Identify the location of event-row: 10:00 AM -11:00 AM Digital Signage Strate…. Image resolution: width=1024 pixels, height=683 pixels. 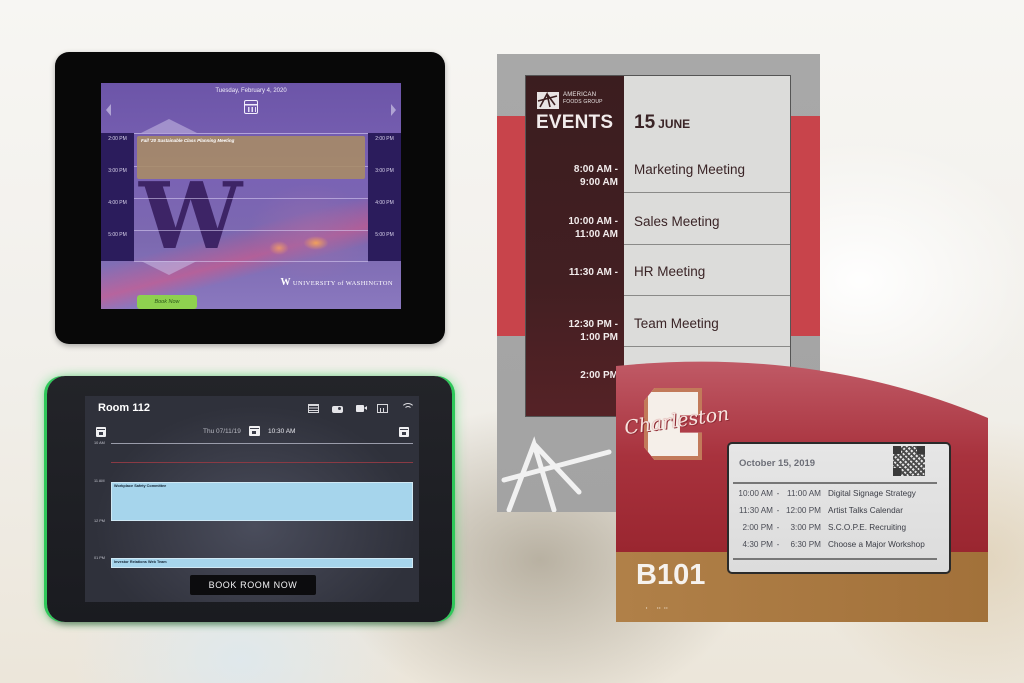
(824, 493).